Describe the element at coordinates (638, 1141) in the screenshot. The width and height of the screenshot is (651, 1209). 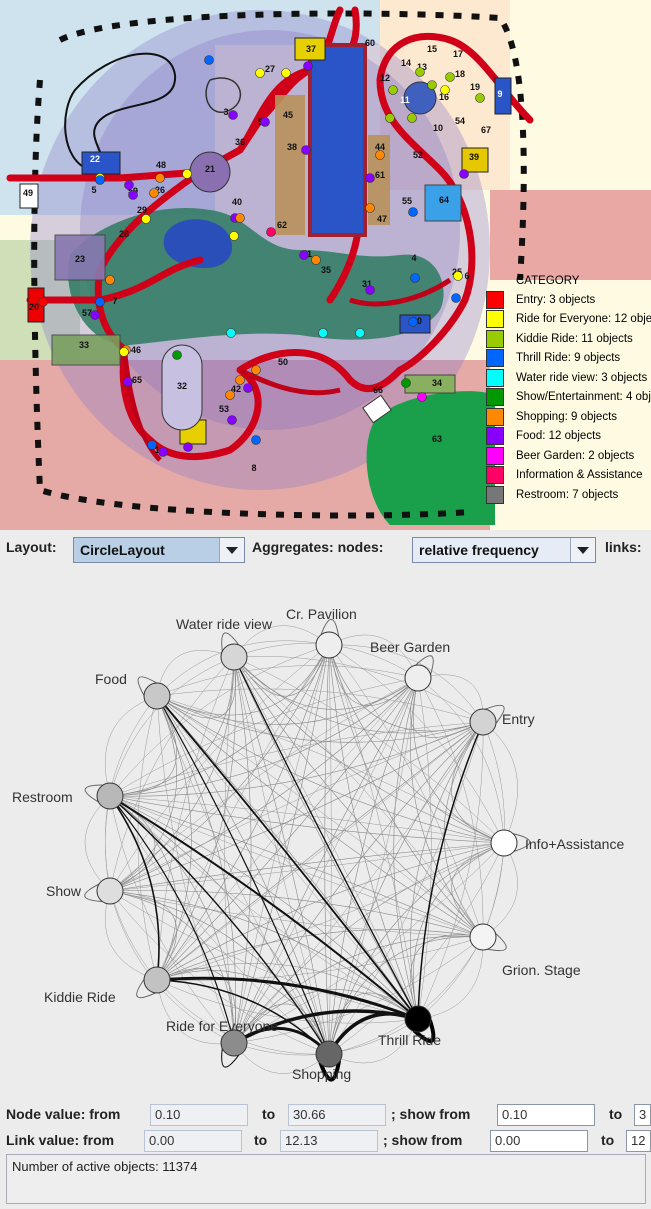
I see `link-show-to-input: 12` at that location.